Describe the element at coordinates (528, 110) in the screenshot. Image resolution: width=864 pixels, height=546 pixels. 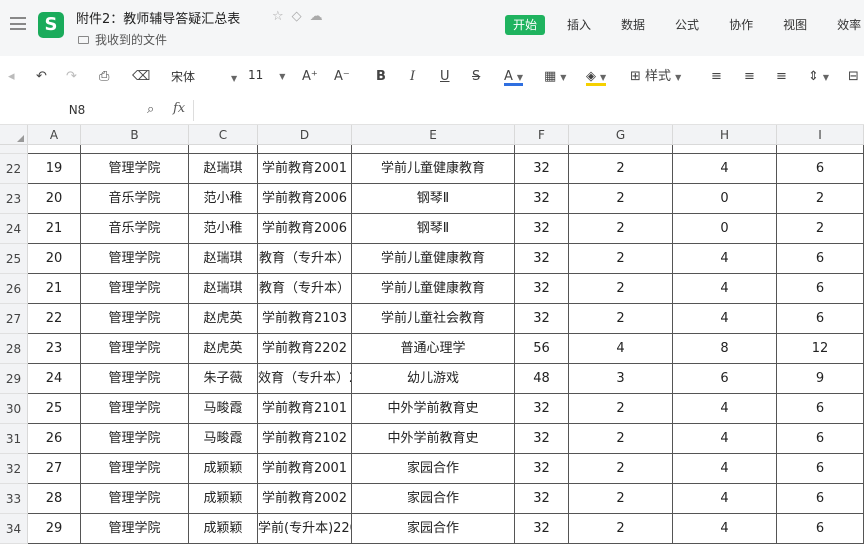
I see `formula-input` at that location.